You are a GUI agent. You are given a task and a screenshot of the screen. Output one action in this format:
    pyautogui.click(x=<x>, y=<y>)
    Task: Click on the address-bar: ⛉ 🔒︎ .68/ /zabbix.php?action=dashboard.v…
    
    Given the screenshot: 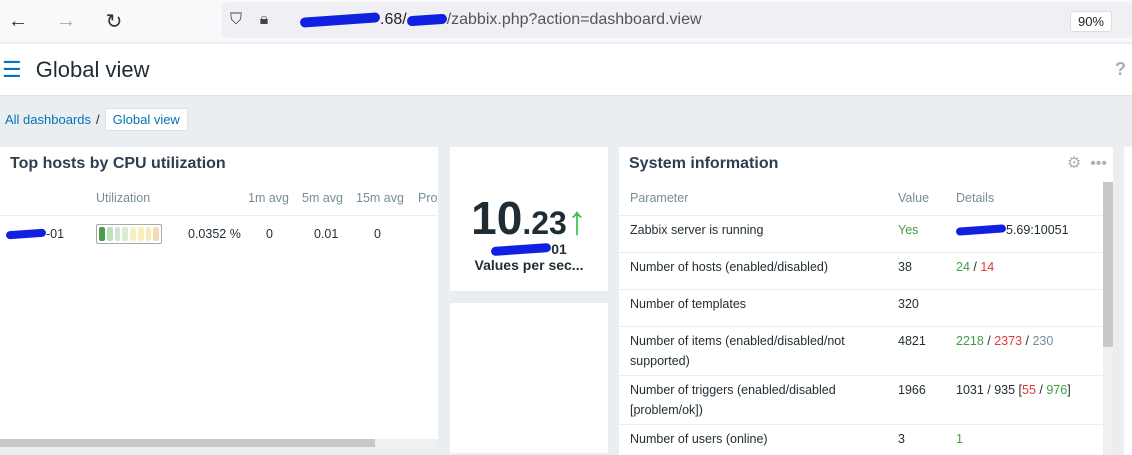 What is the action you would take?
    pyautogui.click(x=677, y=20)
    